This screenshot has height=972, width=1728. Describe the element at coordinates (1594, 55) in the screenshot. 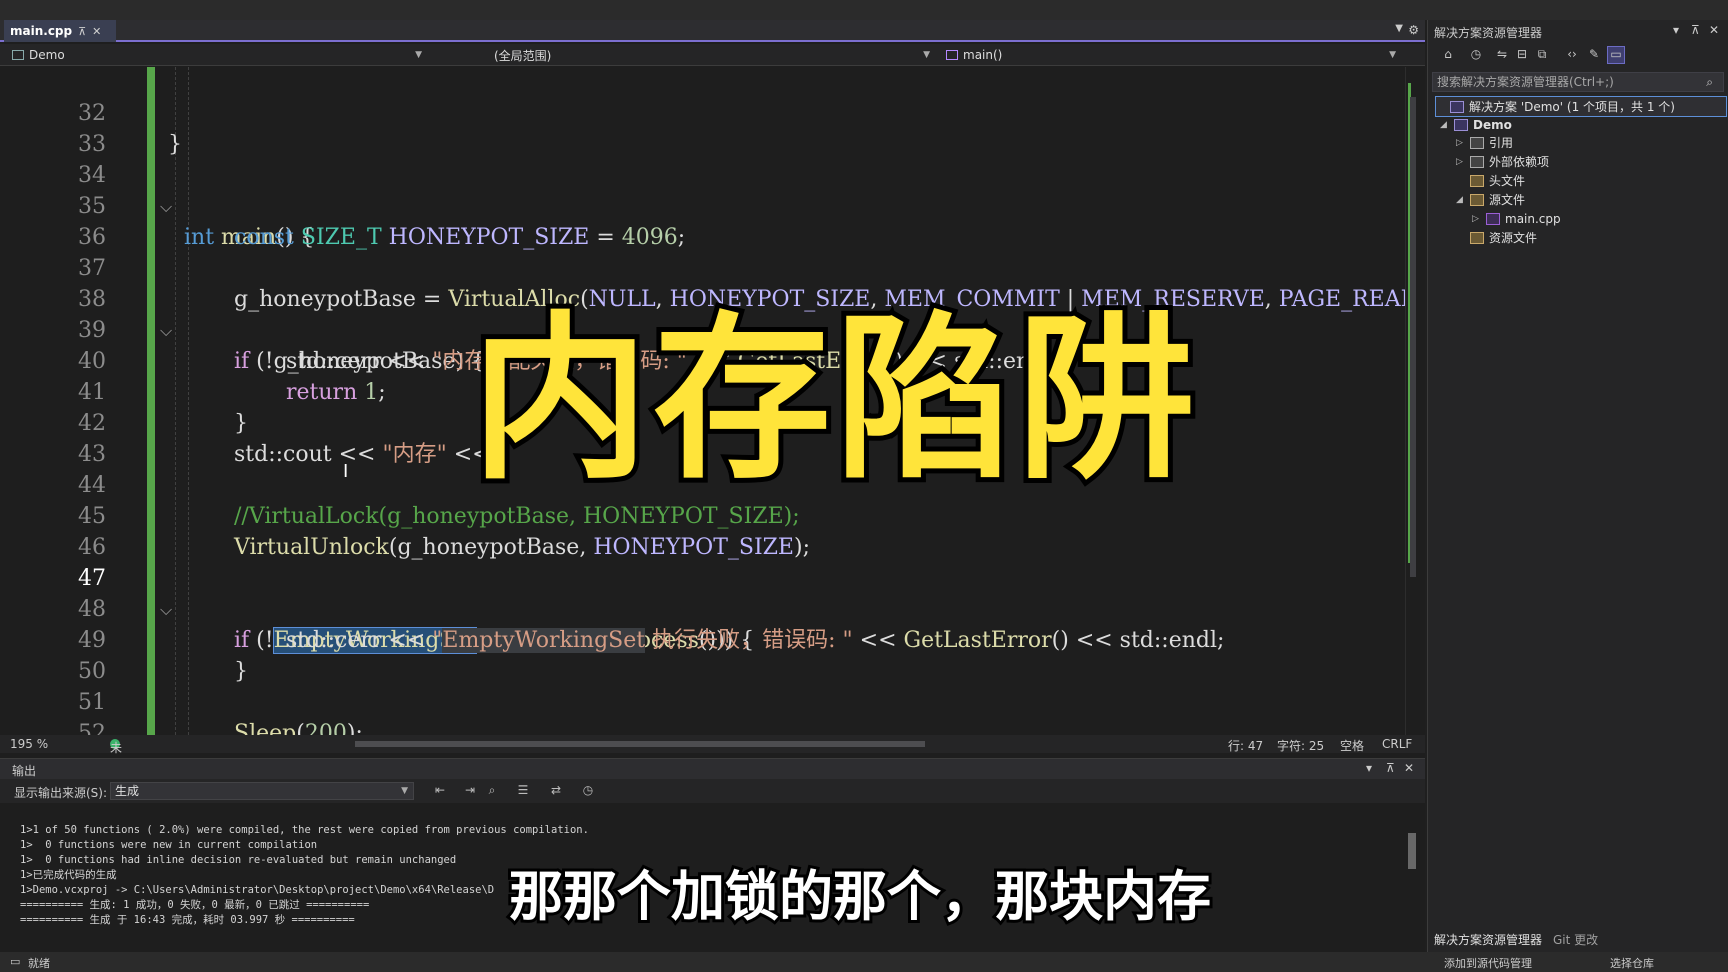

I see `properties-icon: ✎` at that location.